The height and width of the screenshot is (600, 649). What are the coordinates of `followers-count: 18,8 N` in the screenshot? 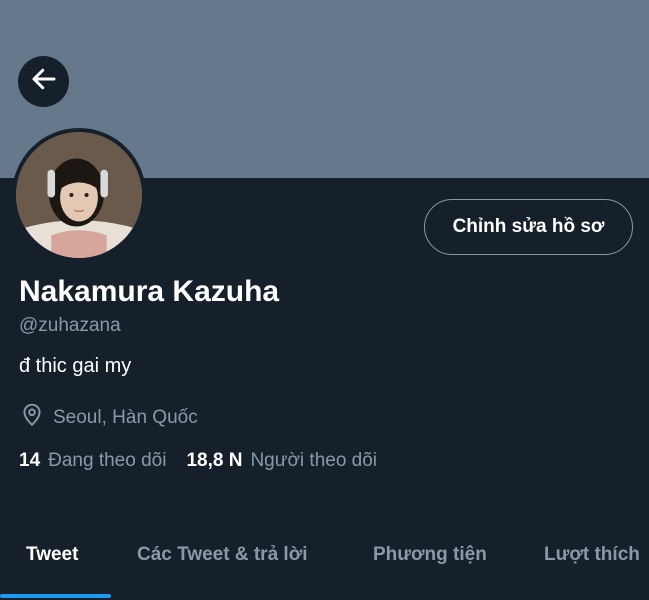 It's located at (214, 461).